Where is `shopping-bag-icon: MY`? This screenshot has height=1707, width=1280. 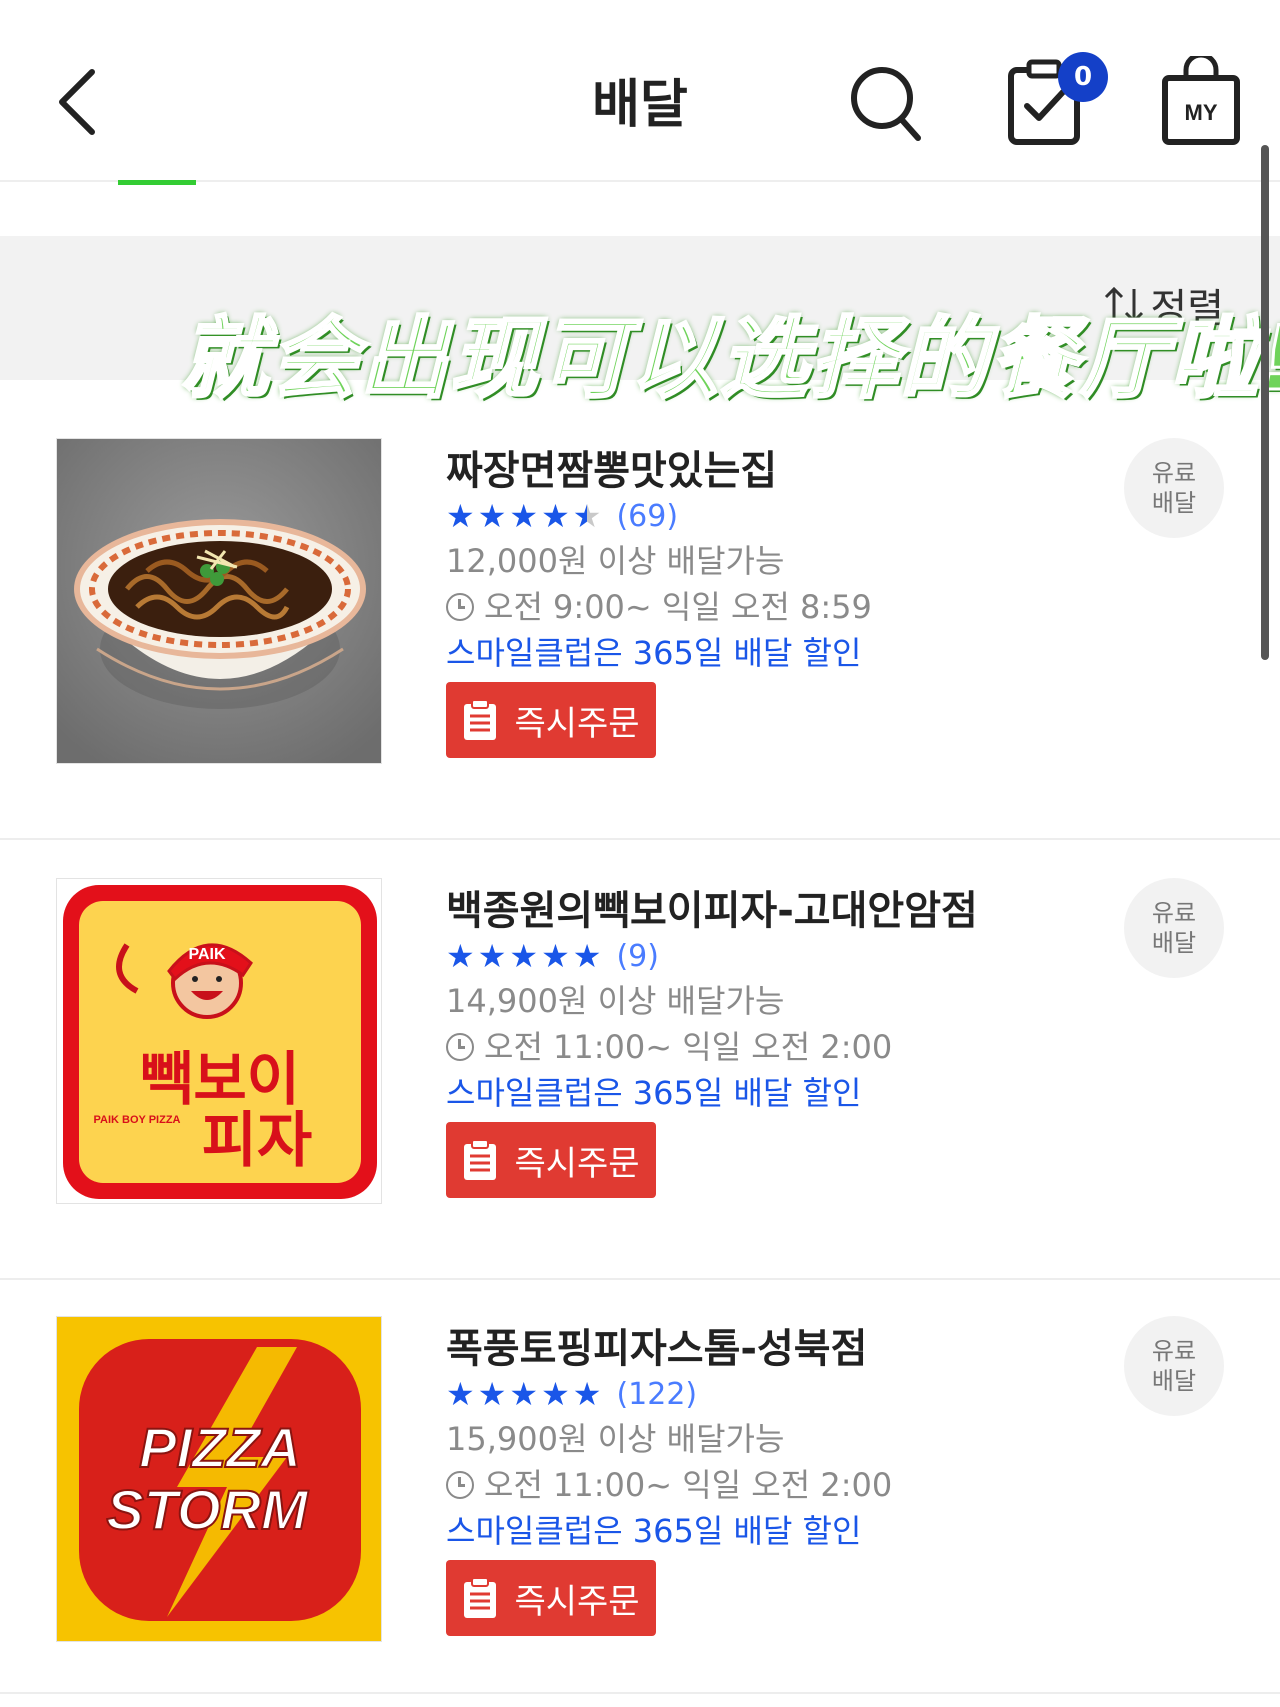 shopping-bag-icon: MY is located at coordinates (1201, 98).